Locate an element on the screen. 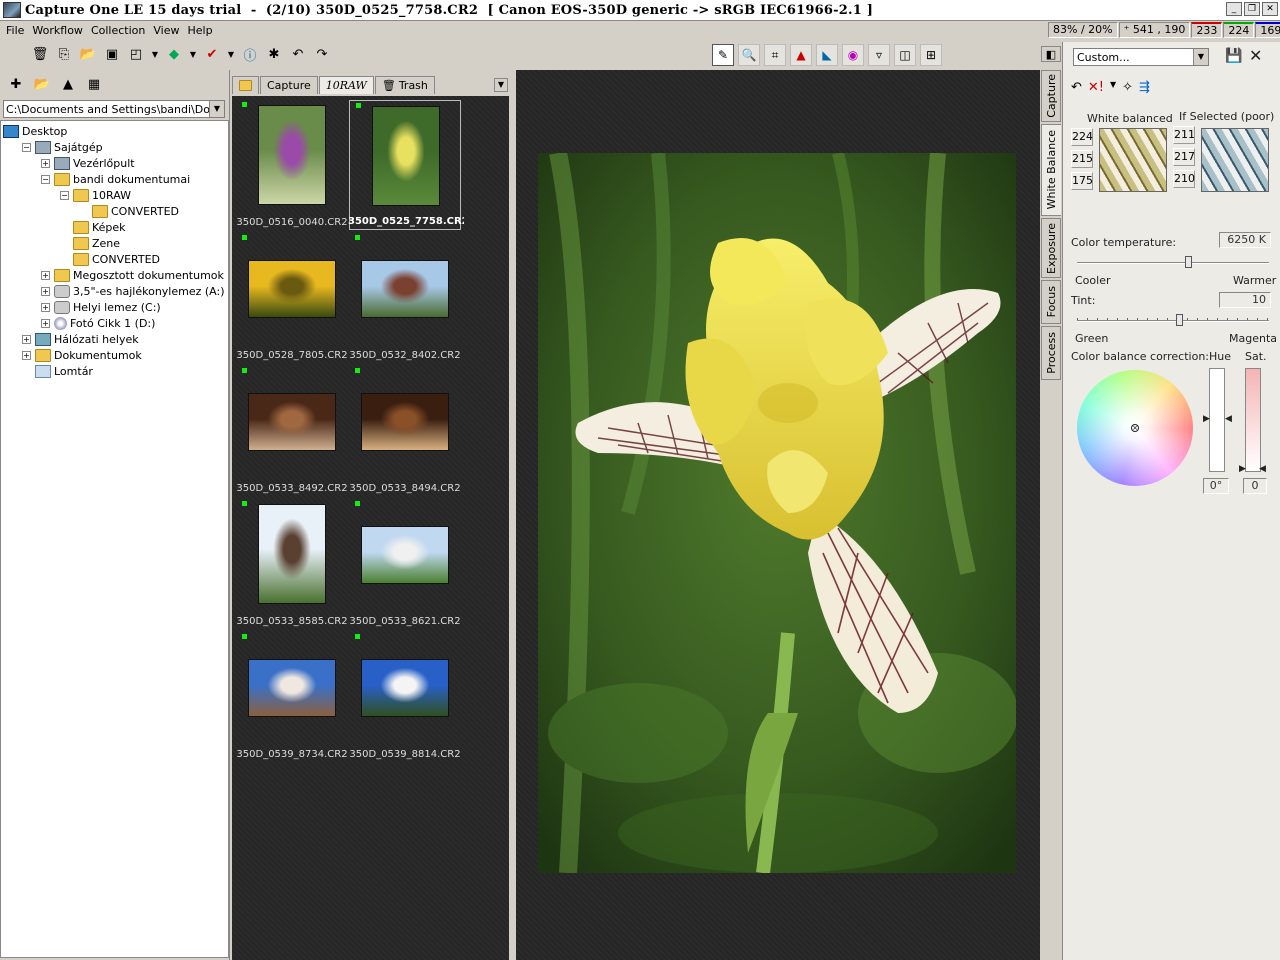  apply-icon: ⇶ is located at coordinates (1144, 87).